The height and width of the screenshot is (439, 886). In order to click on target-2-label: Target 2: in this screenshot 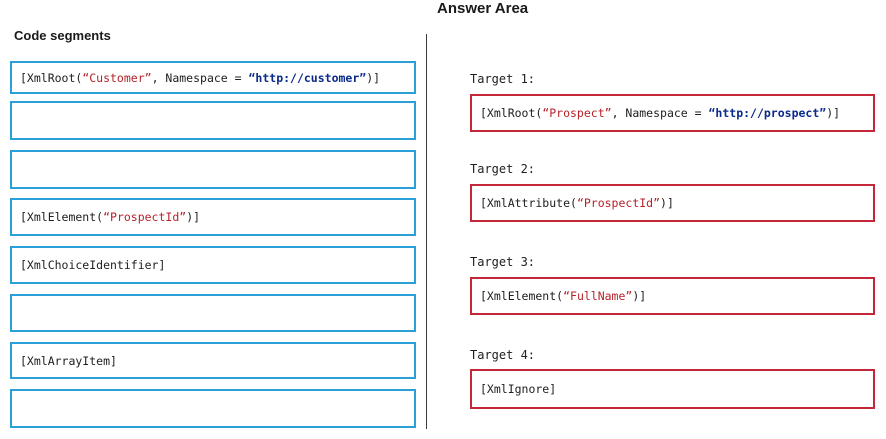, I will do `click(503, 169)`.